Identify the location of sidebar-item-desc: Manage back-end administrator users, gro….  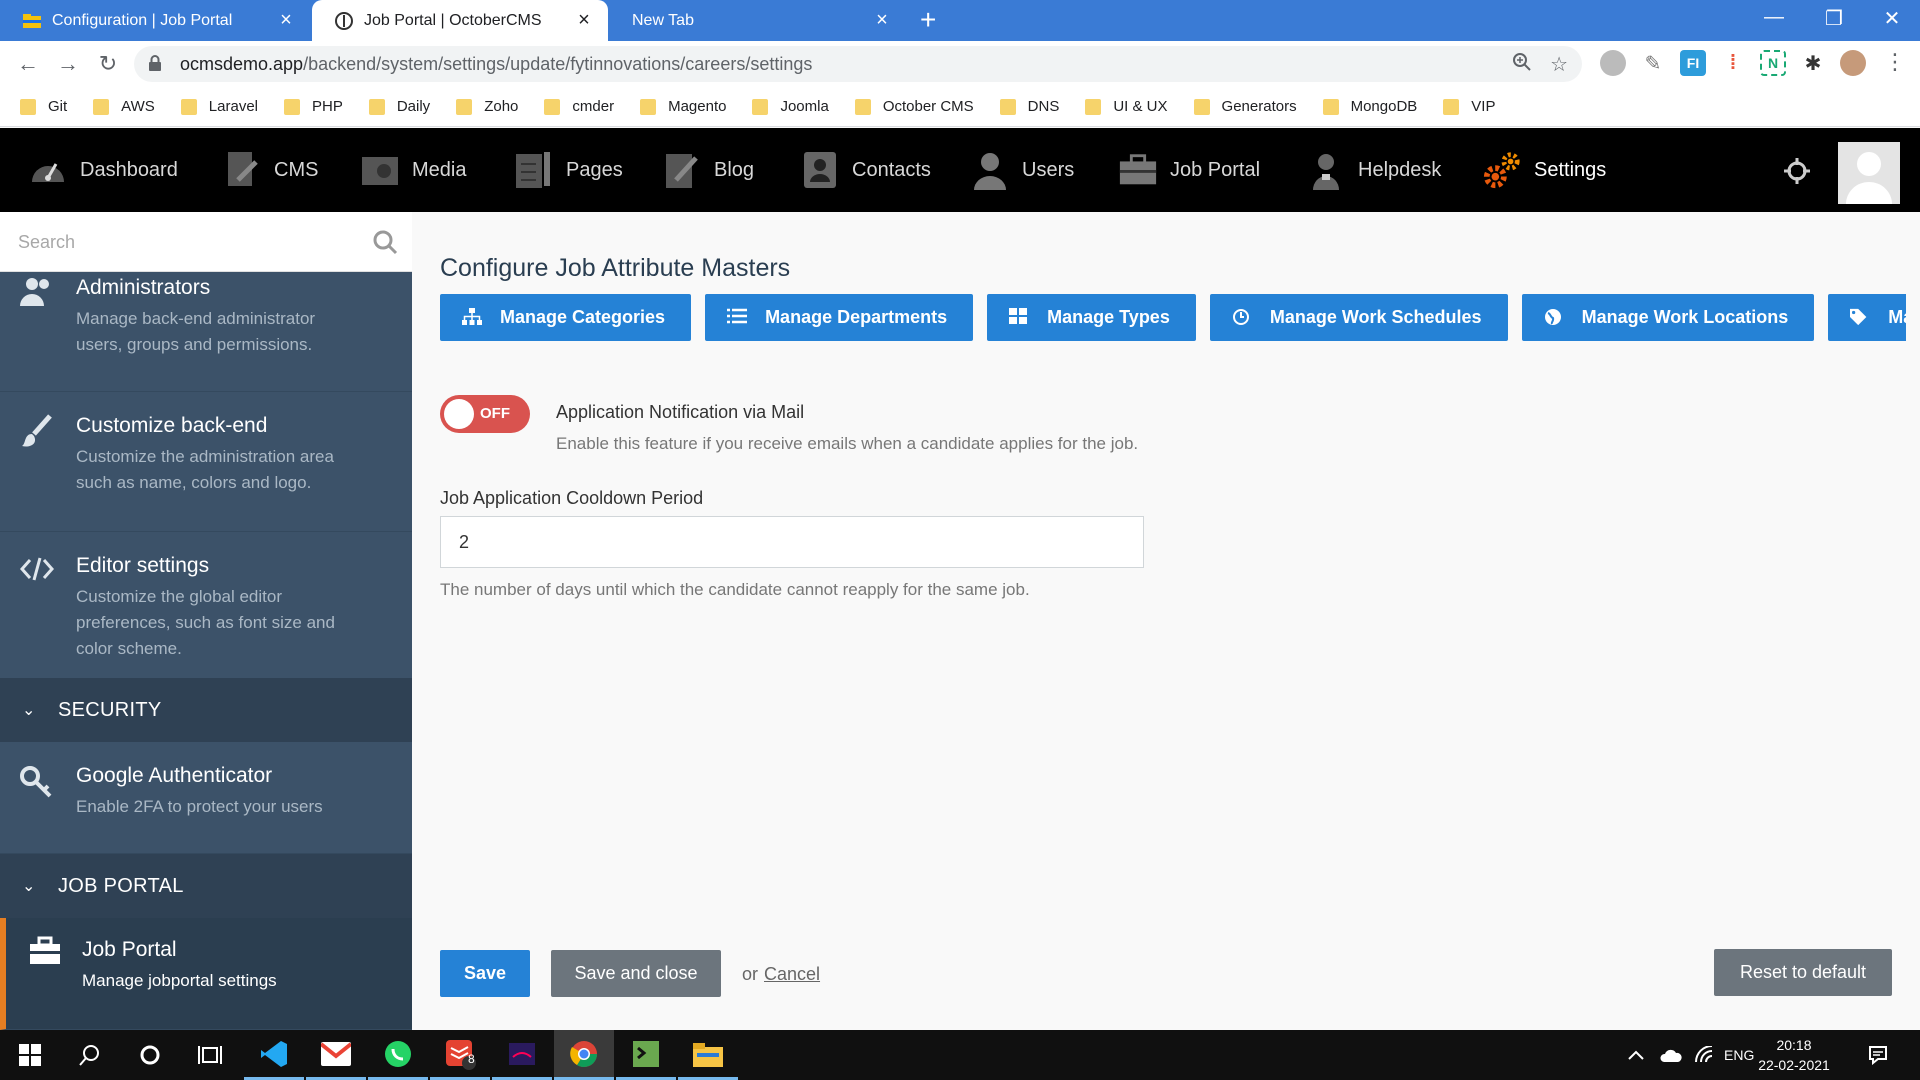
(196, 331).